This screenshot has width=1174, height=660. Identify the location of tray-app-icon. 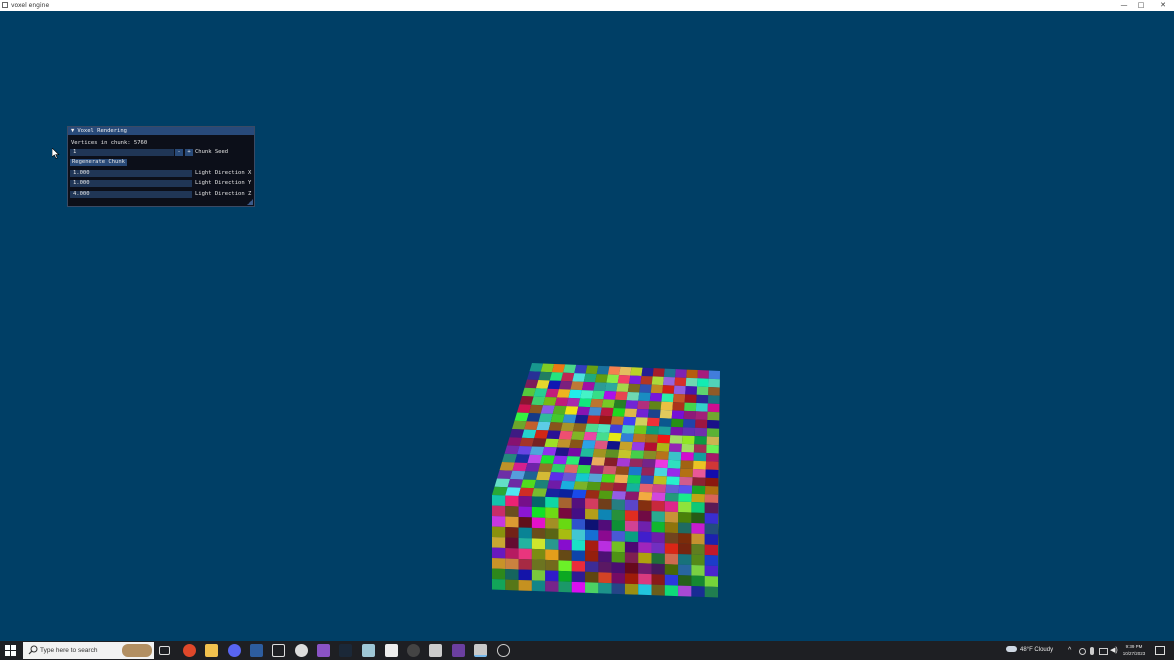
(1082, 651).